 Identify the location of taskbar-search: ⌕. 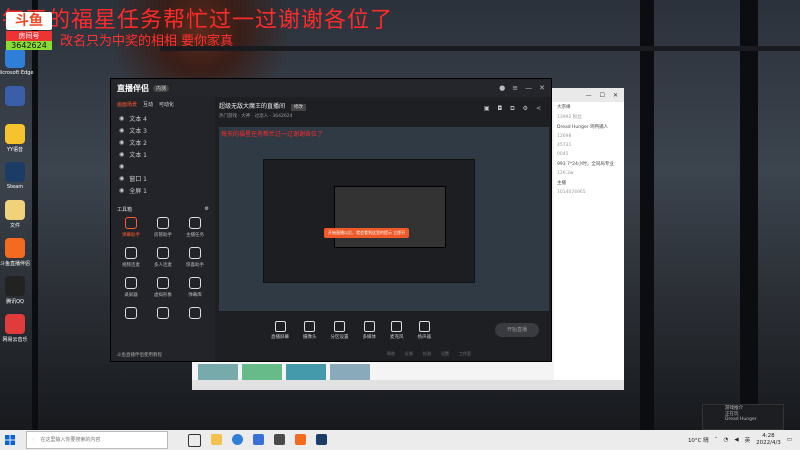
(97, 440).